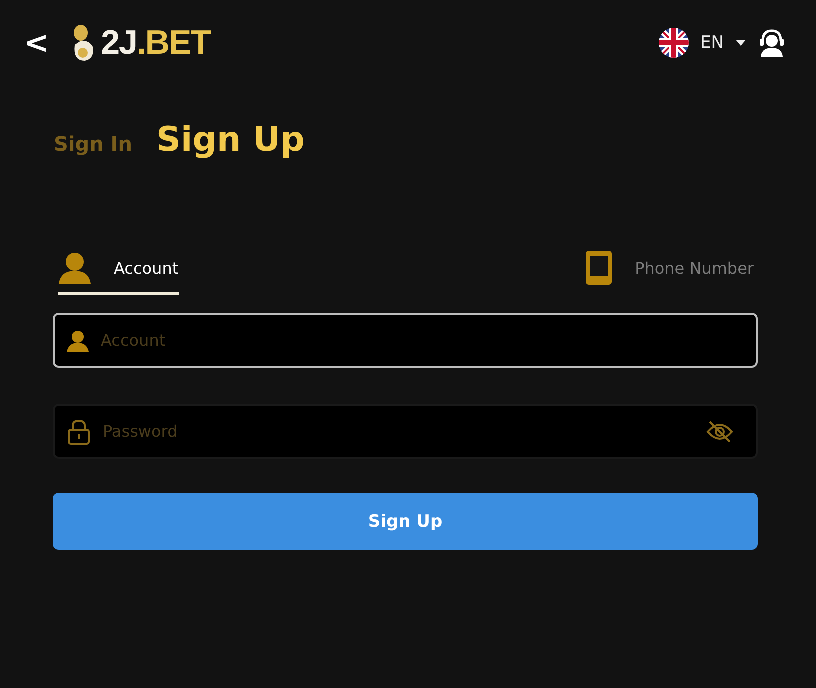  I want to click on input-field: Password, so click(405, 431).